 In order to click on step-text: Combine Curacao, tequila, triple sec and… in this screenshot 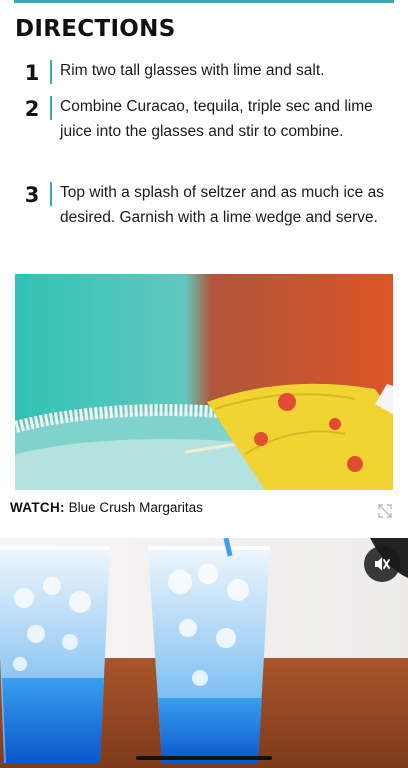, I will do `click(216, 119)`.